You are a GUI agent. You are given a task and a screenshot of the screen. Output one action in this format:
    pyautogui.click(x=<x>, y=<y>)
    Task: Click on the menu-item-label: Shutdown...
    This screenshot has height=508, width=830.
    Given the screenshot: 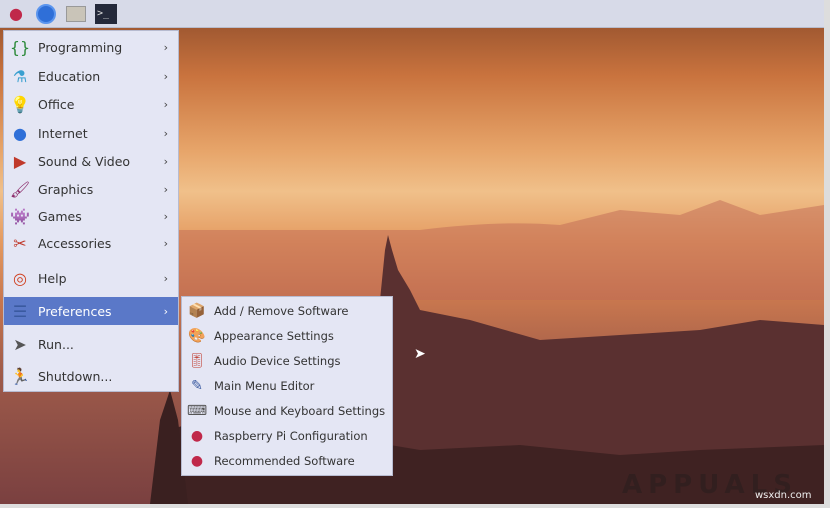 What is the action you would take?
    pyautogui.click(x=75, y=376)
    